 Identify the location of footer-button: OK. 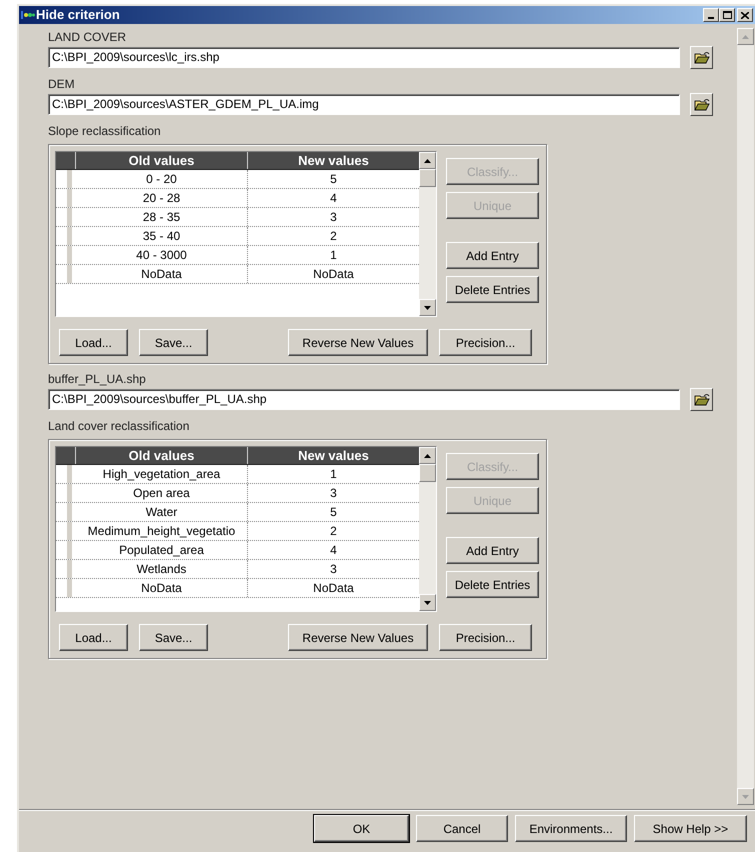
(361, 828).